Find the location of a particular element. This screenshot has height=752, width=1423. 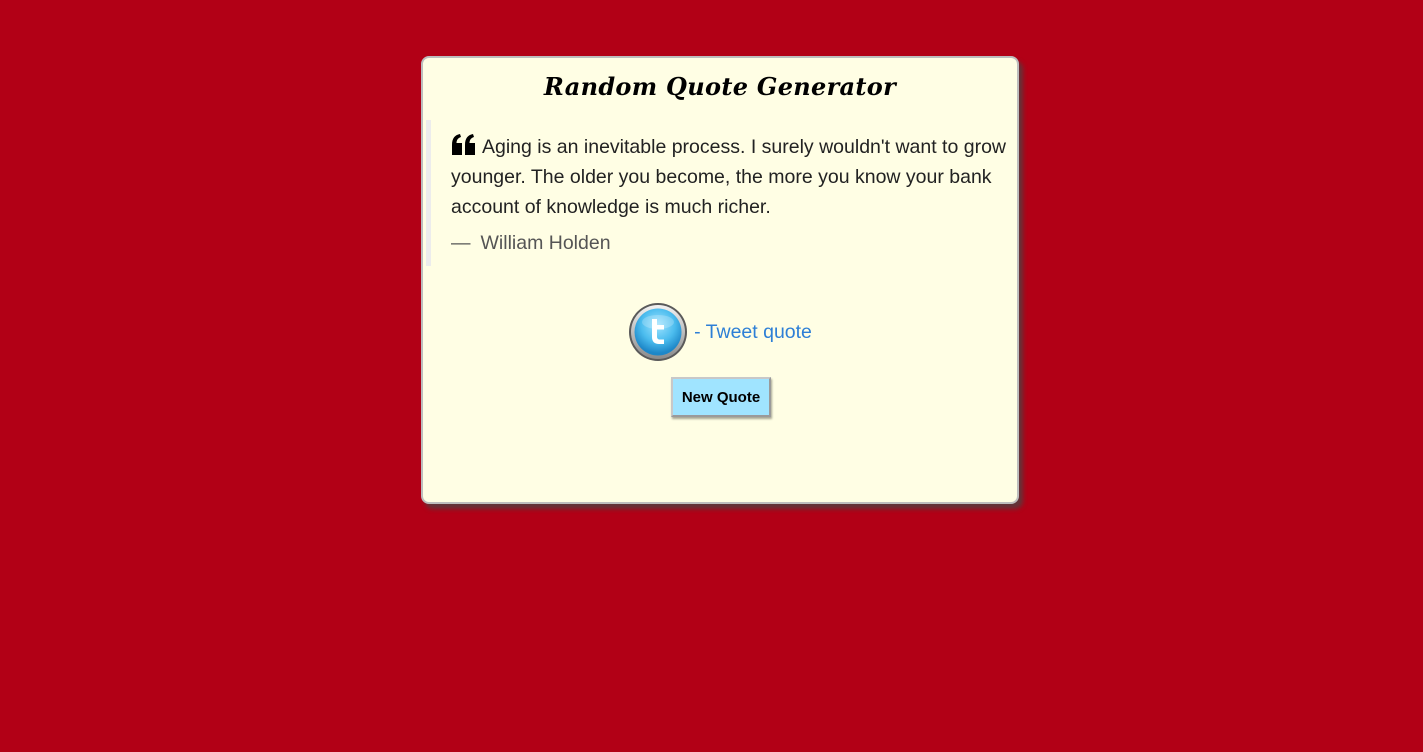

quote-left-icon is located at coordinates (463, 144).